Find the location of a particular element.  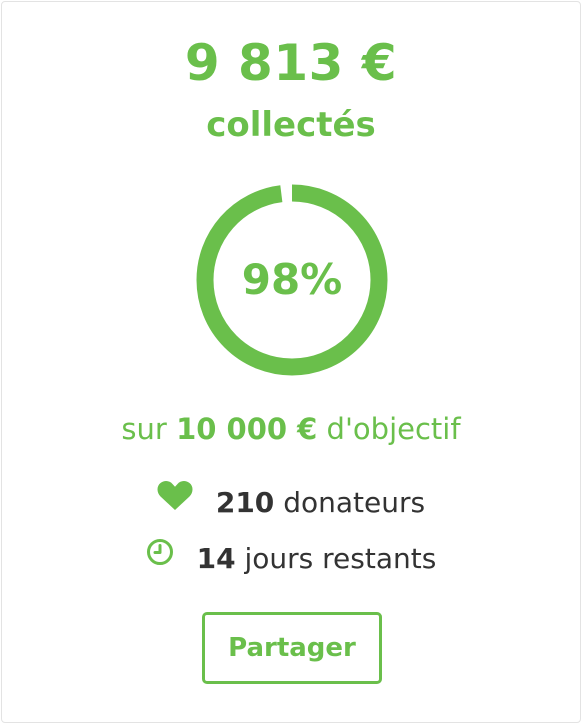

donors-stat: 210 donateurs is located at coordinates (291, 502).